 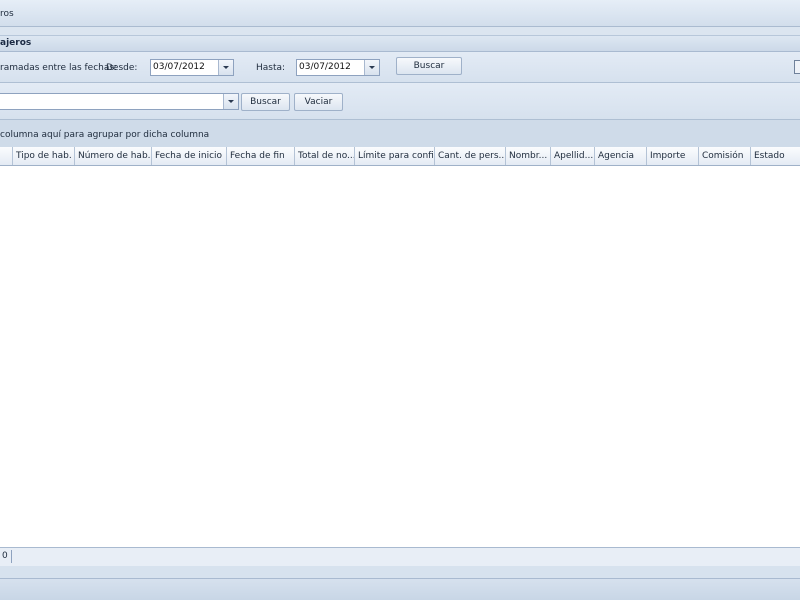 I want to click on panel-header: ajeros, so click(x=400, y=44).